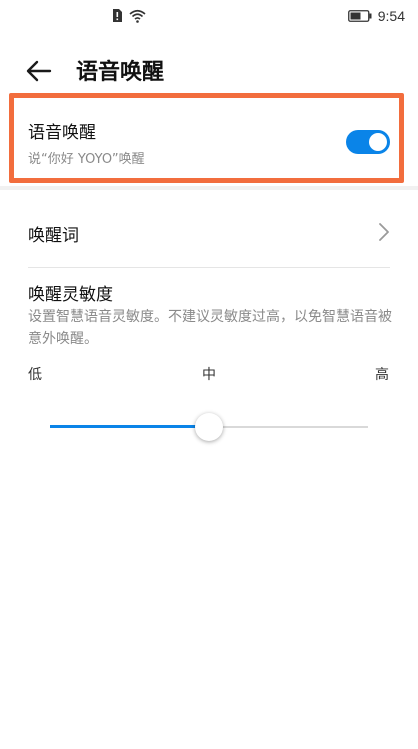 The height and width of the screenshot is (749, 418). What do you see at coordinates (209, 188) in the screenshot?
I see `section-divider` at bounding box center [209, 188].